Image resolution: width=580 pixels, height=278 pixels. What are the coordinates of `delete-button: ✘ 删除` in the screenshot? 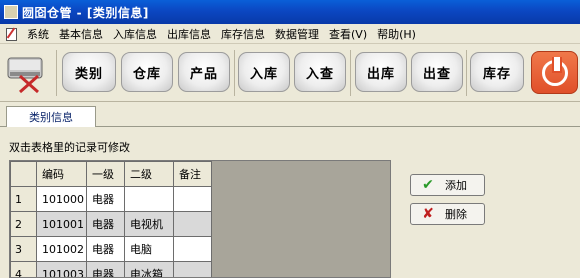 It's located at (447, 214).